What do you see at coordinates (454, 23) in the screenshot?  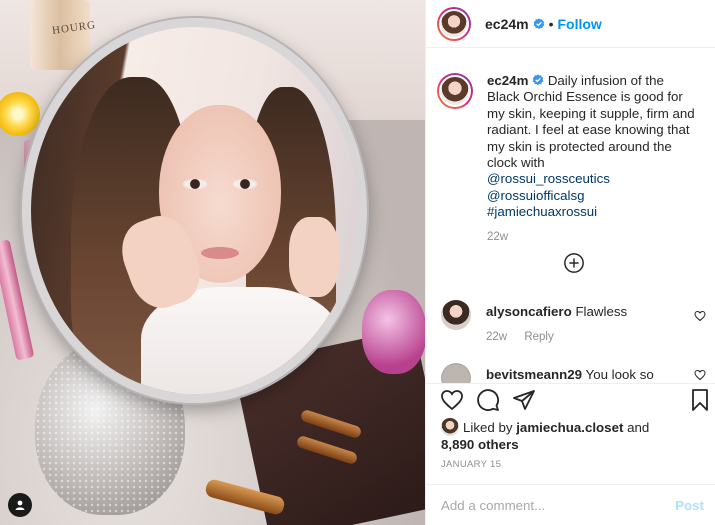 I see `author-avatar` at bounding box center [454, 23].